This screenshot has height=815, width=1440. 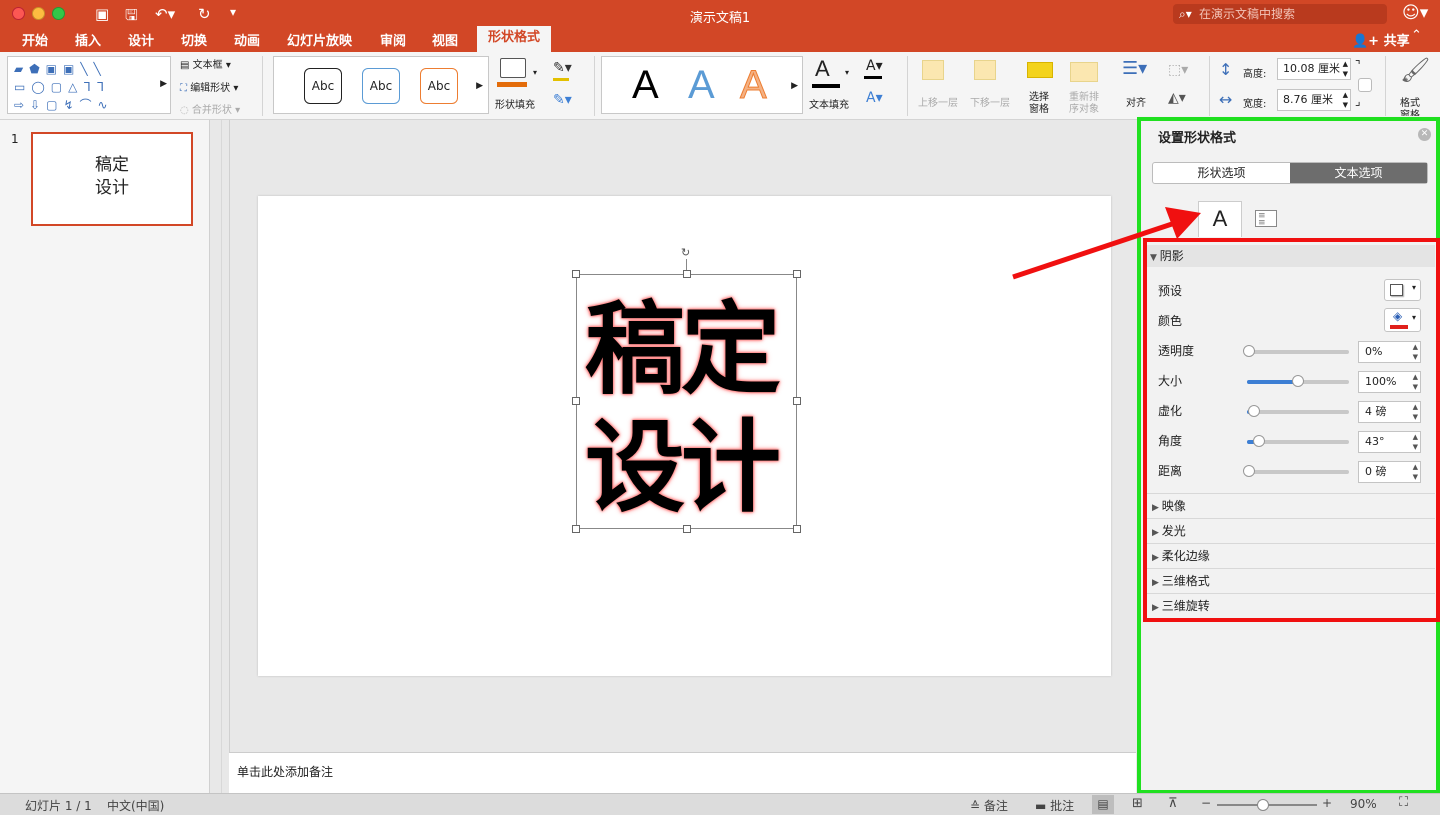 I want to click on send-backward-label: 下移一层, so click(x=990, y=103).